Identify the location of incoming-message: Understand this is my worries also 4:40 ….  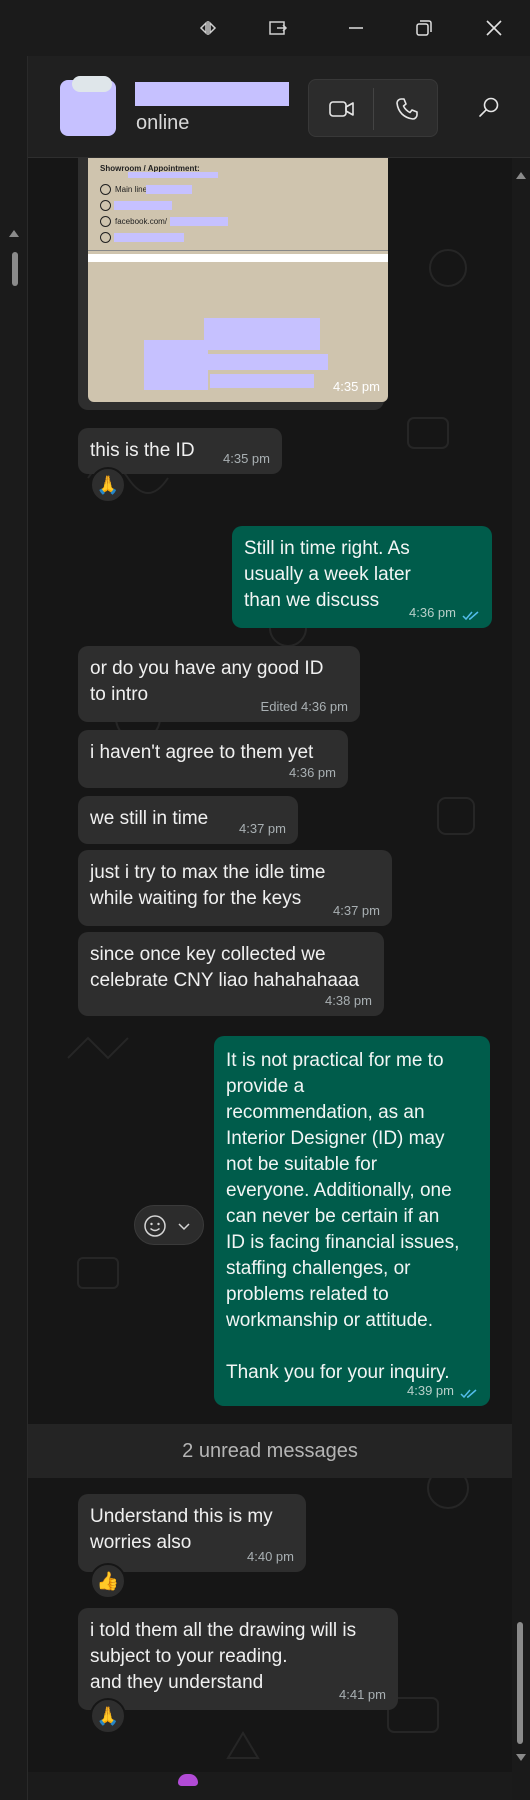
(192, 1533).